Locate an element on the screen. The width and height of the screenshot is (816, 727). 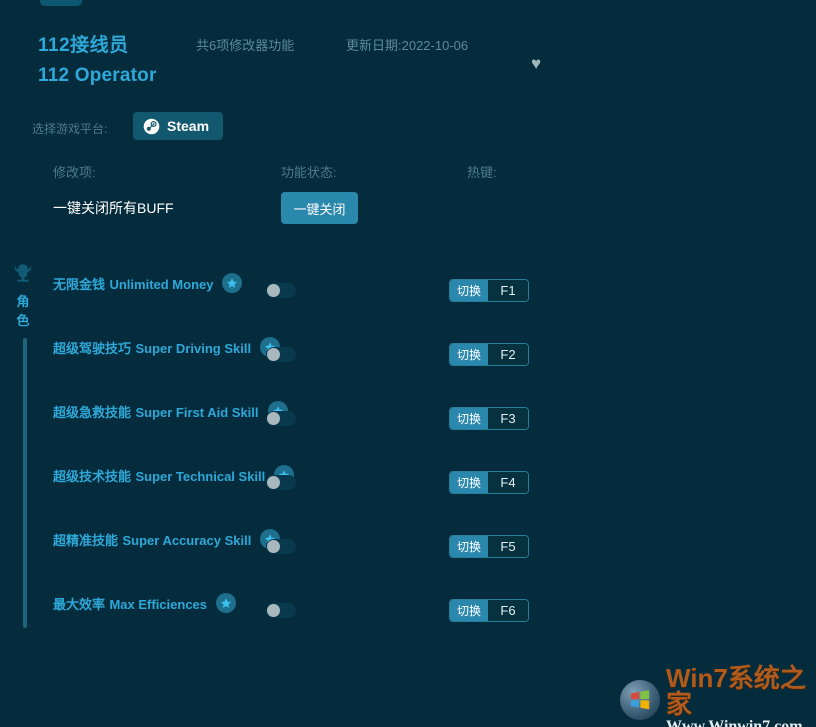
table-row: 最大效率 Max Efficiences 切换 F6 is located at coordinates (408, 617).